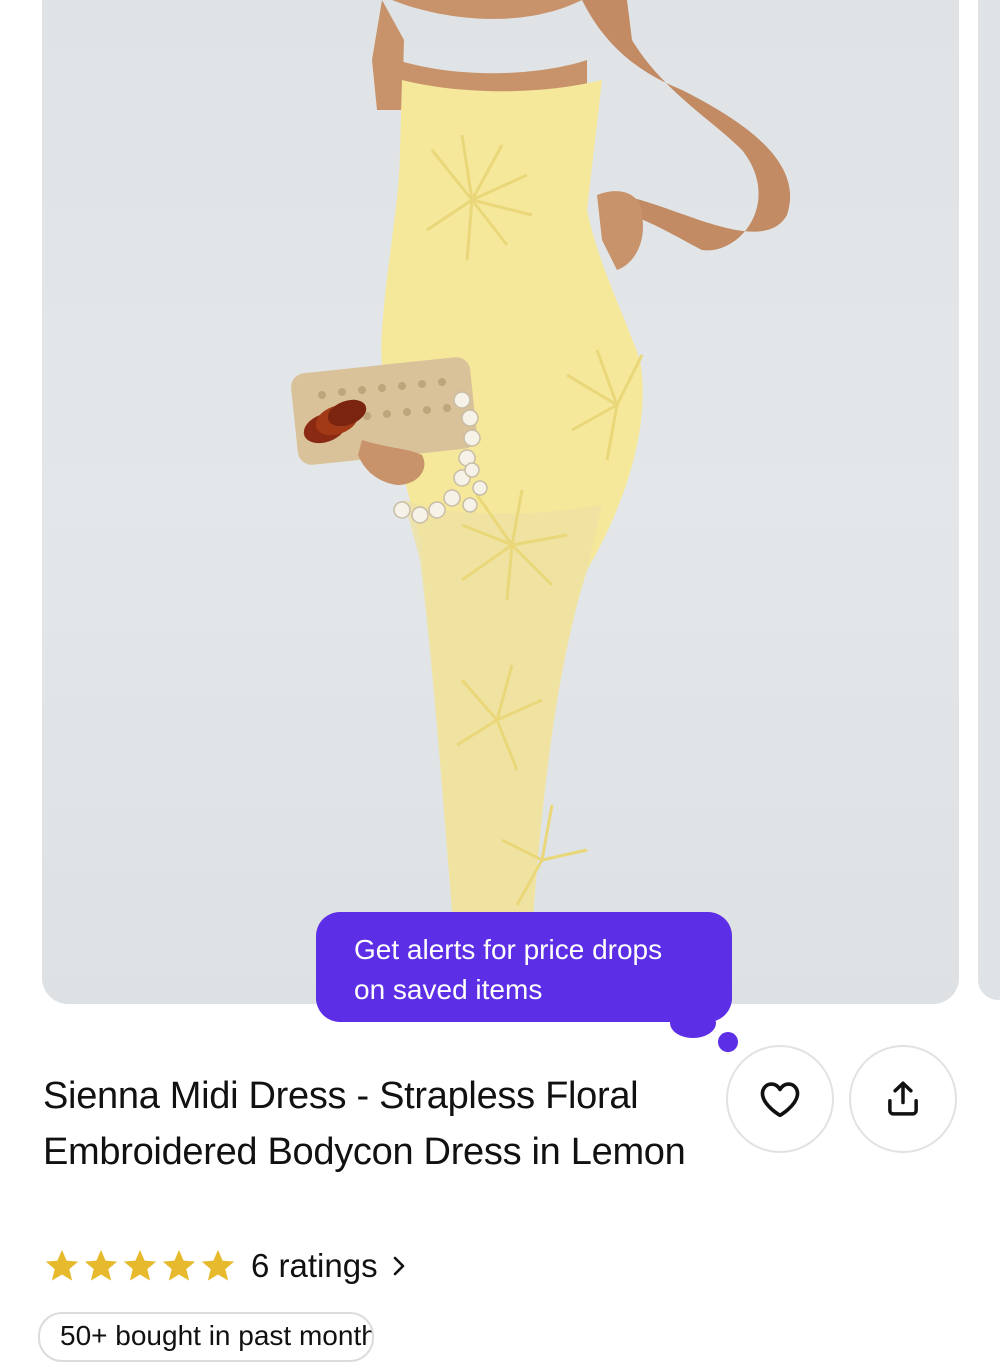 This screenshot has height=1362, width=1000. What do you see at coordinates (728, 1042) in the screenshot?
I see `tooltip-tail-dot` at bounding box center [728, 1042].